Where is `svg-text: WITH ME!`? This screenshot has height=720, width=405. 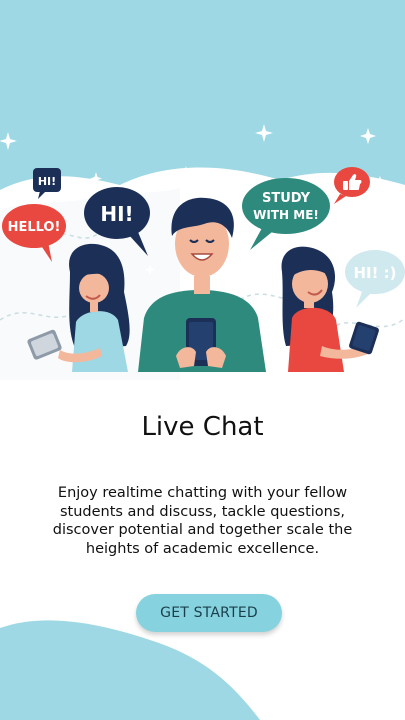 svg-text: WITH ME! is located at coordinates (286, 215).